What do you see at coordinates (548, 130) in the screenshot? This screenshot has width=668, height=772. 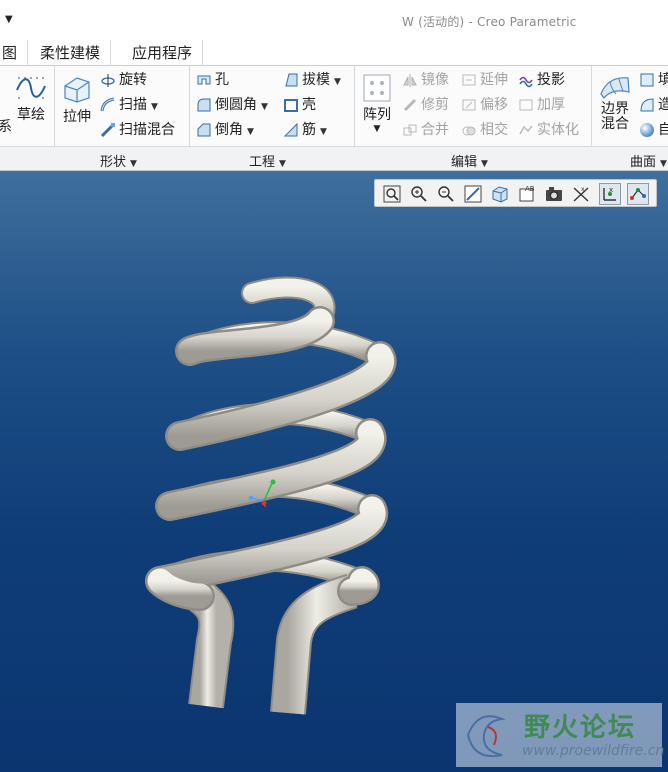 I see `solidify-button: 实体化` at bounding box center [548, 130].